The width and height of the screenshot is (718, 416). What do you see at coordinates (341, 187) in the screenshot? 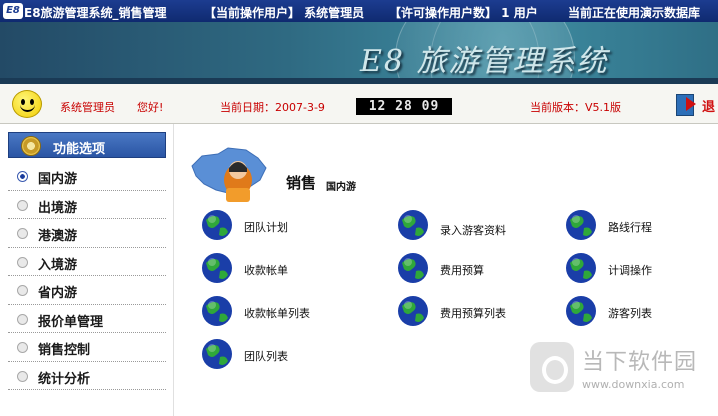
I see `section-subtitle: 国内游` at bounding box center [341, 187].